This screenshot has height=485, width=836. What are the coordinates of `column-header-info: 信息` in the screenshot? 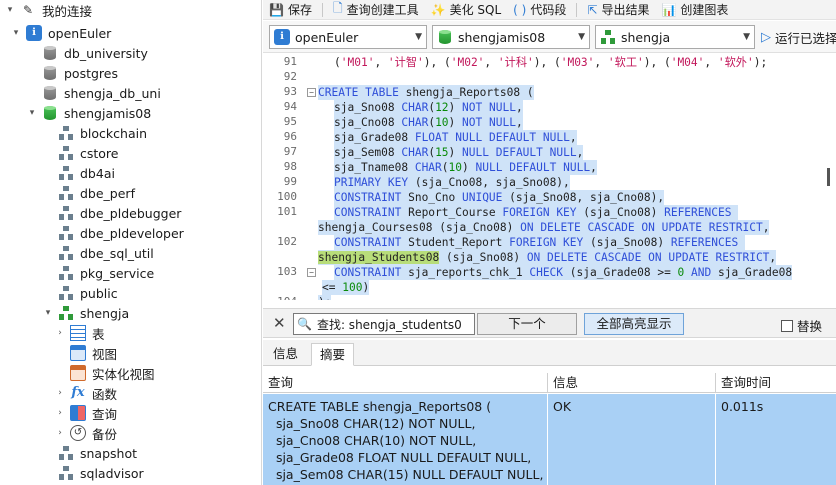 It's located at (632, 383).